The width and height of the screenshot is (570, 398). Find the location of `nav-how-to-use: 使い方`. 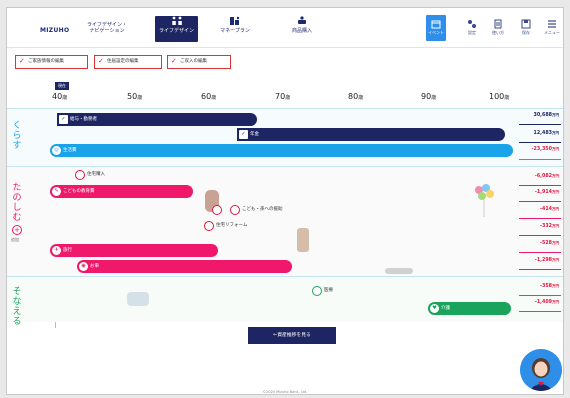

nav-how-to-use: 使い方 is located at coordinates (498, 28).